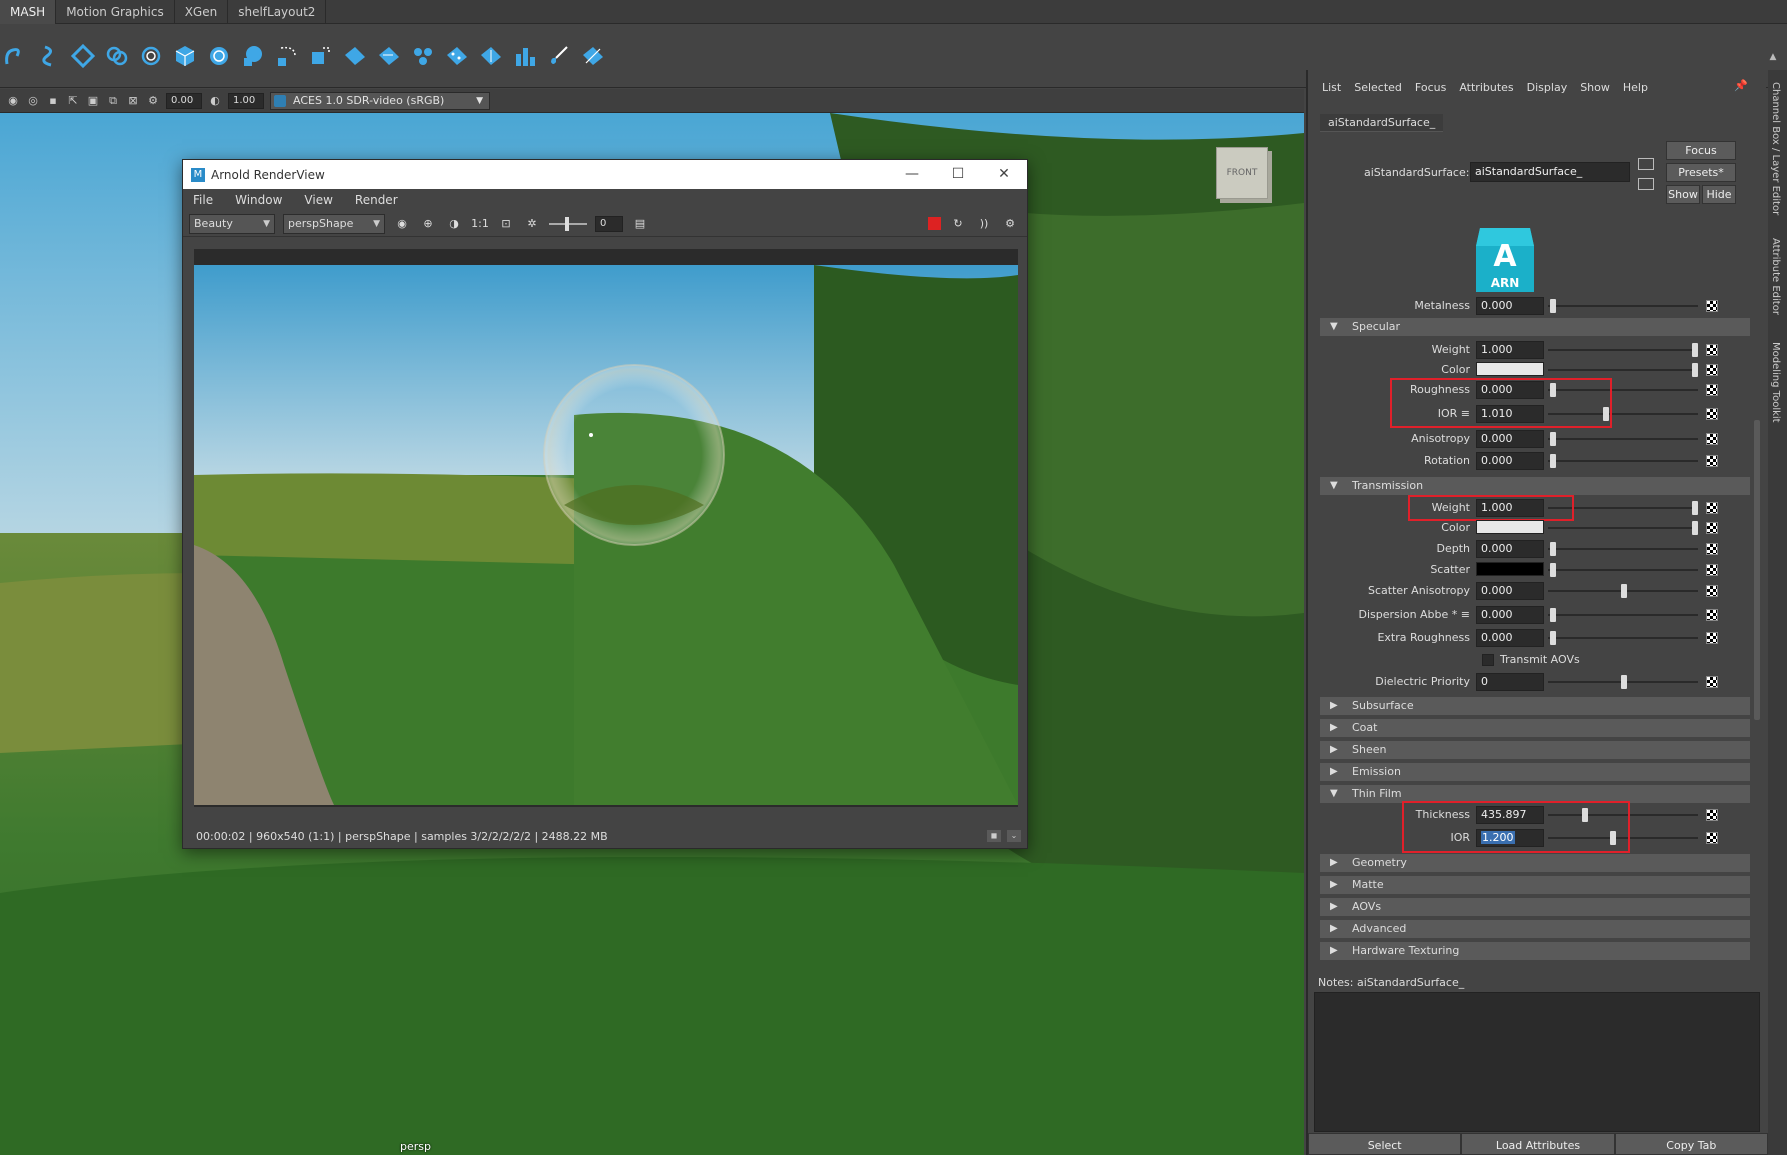 The height and width of the screenshot is (1155, 1787). I want to click on menu-window: Window, so click(258, 200).